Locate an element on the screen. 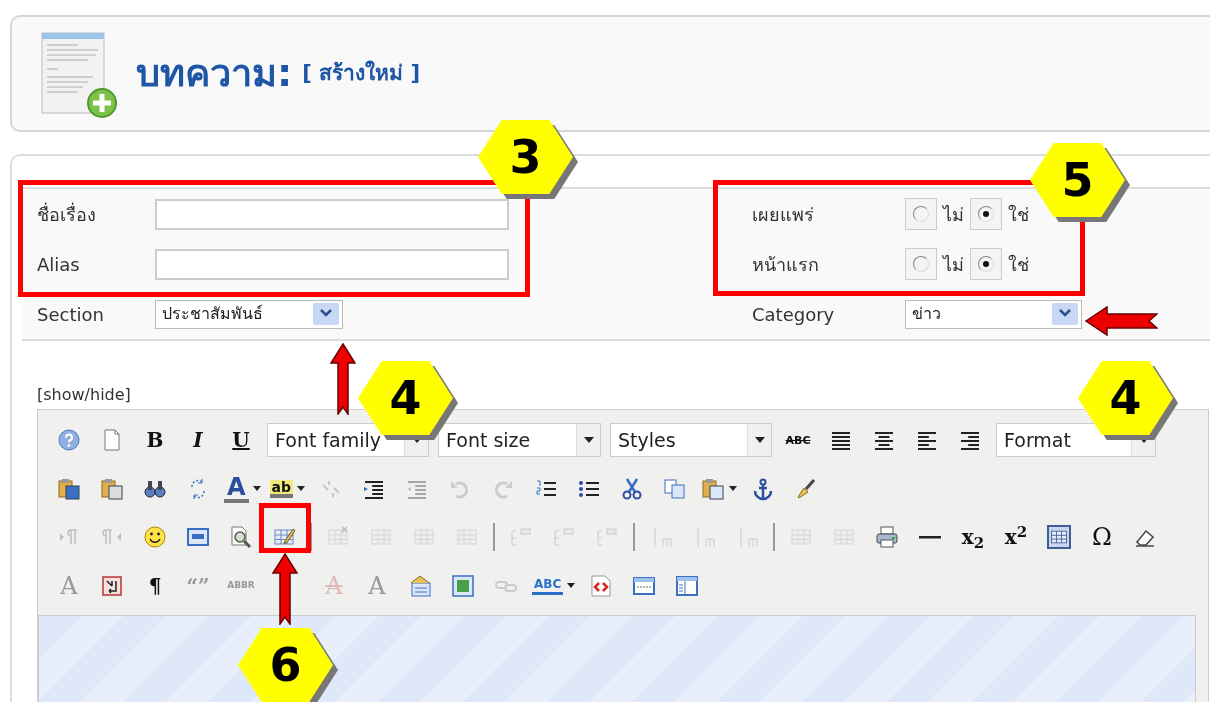 The height and width of the screenshot is (702, 1210). font-color-button: A is located at coordinates (236, 488).